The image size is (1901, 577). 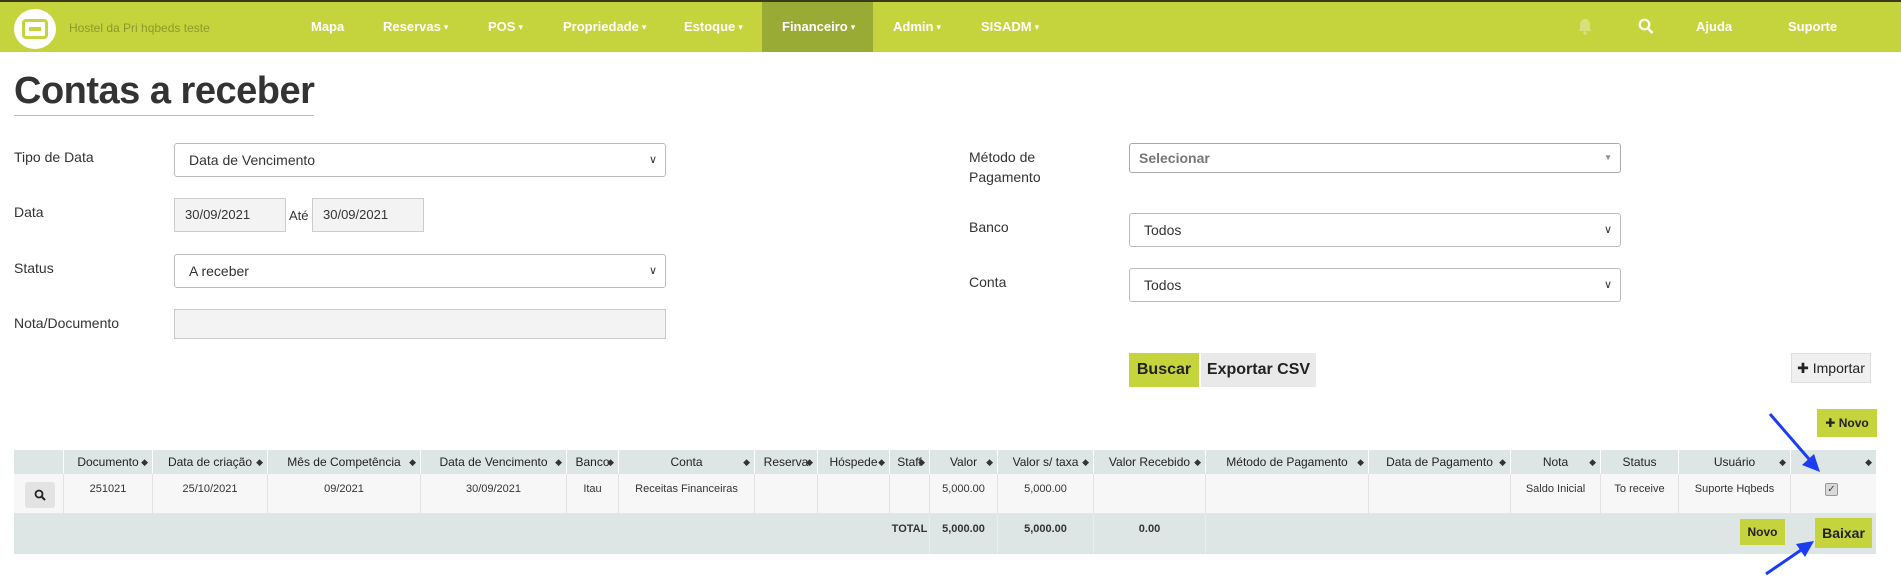 I want to click on nav-item-estoque: Estoque ▾, so click(x=713, y=27).